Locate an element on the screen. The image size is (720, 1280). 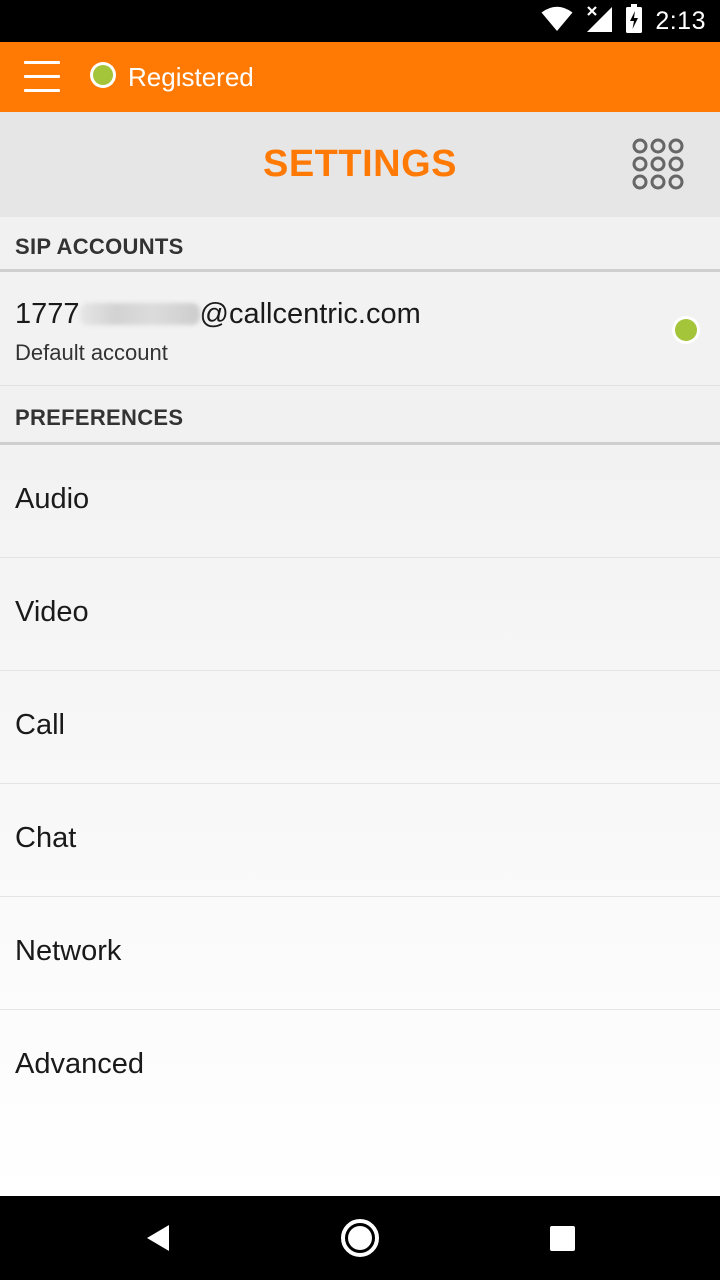
registration-status-label: Registered is located at coordinates (191, 77).